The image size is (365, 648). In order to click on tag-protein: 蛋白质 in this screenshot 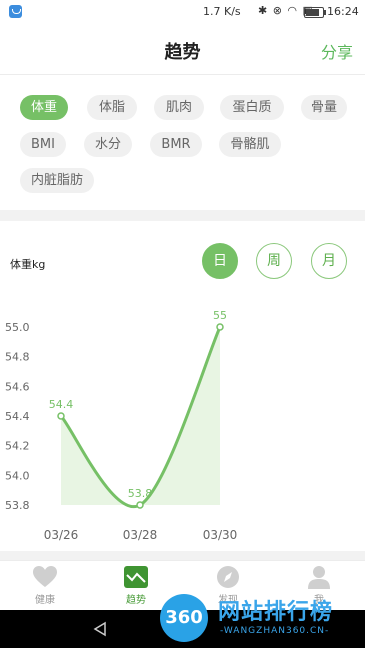, I will do `click(252, 107)`.